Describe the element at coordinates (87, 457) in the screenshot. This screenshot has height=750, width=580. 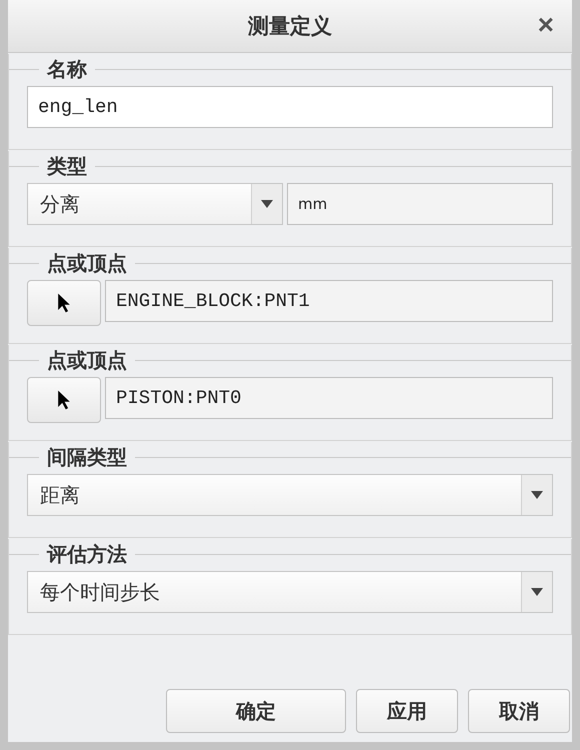
I see `group-label: 间隔类型` at that location.